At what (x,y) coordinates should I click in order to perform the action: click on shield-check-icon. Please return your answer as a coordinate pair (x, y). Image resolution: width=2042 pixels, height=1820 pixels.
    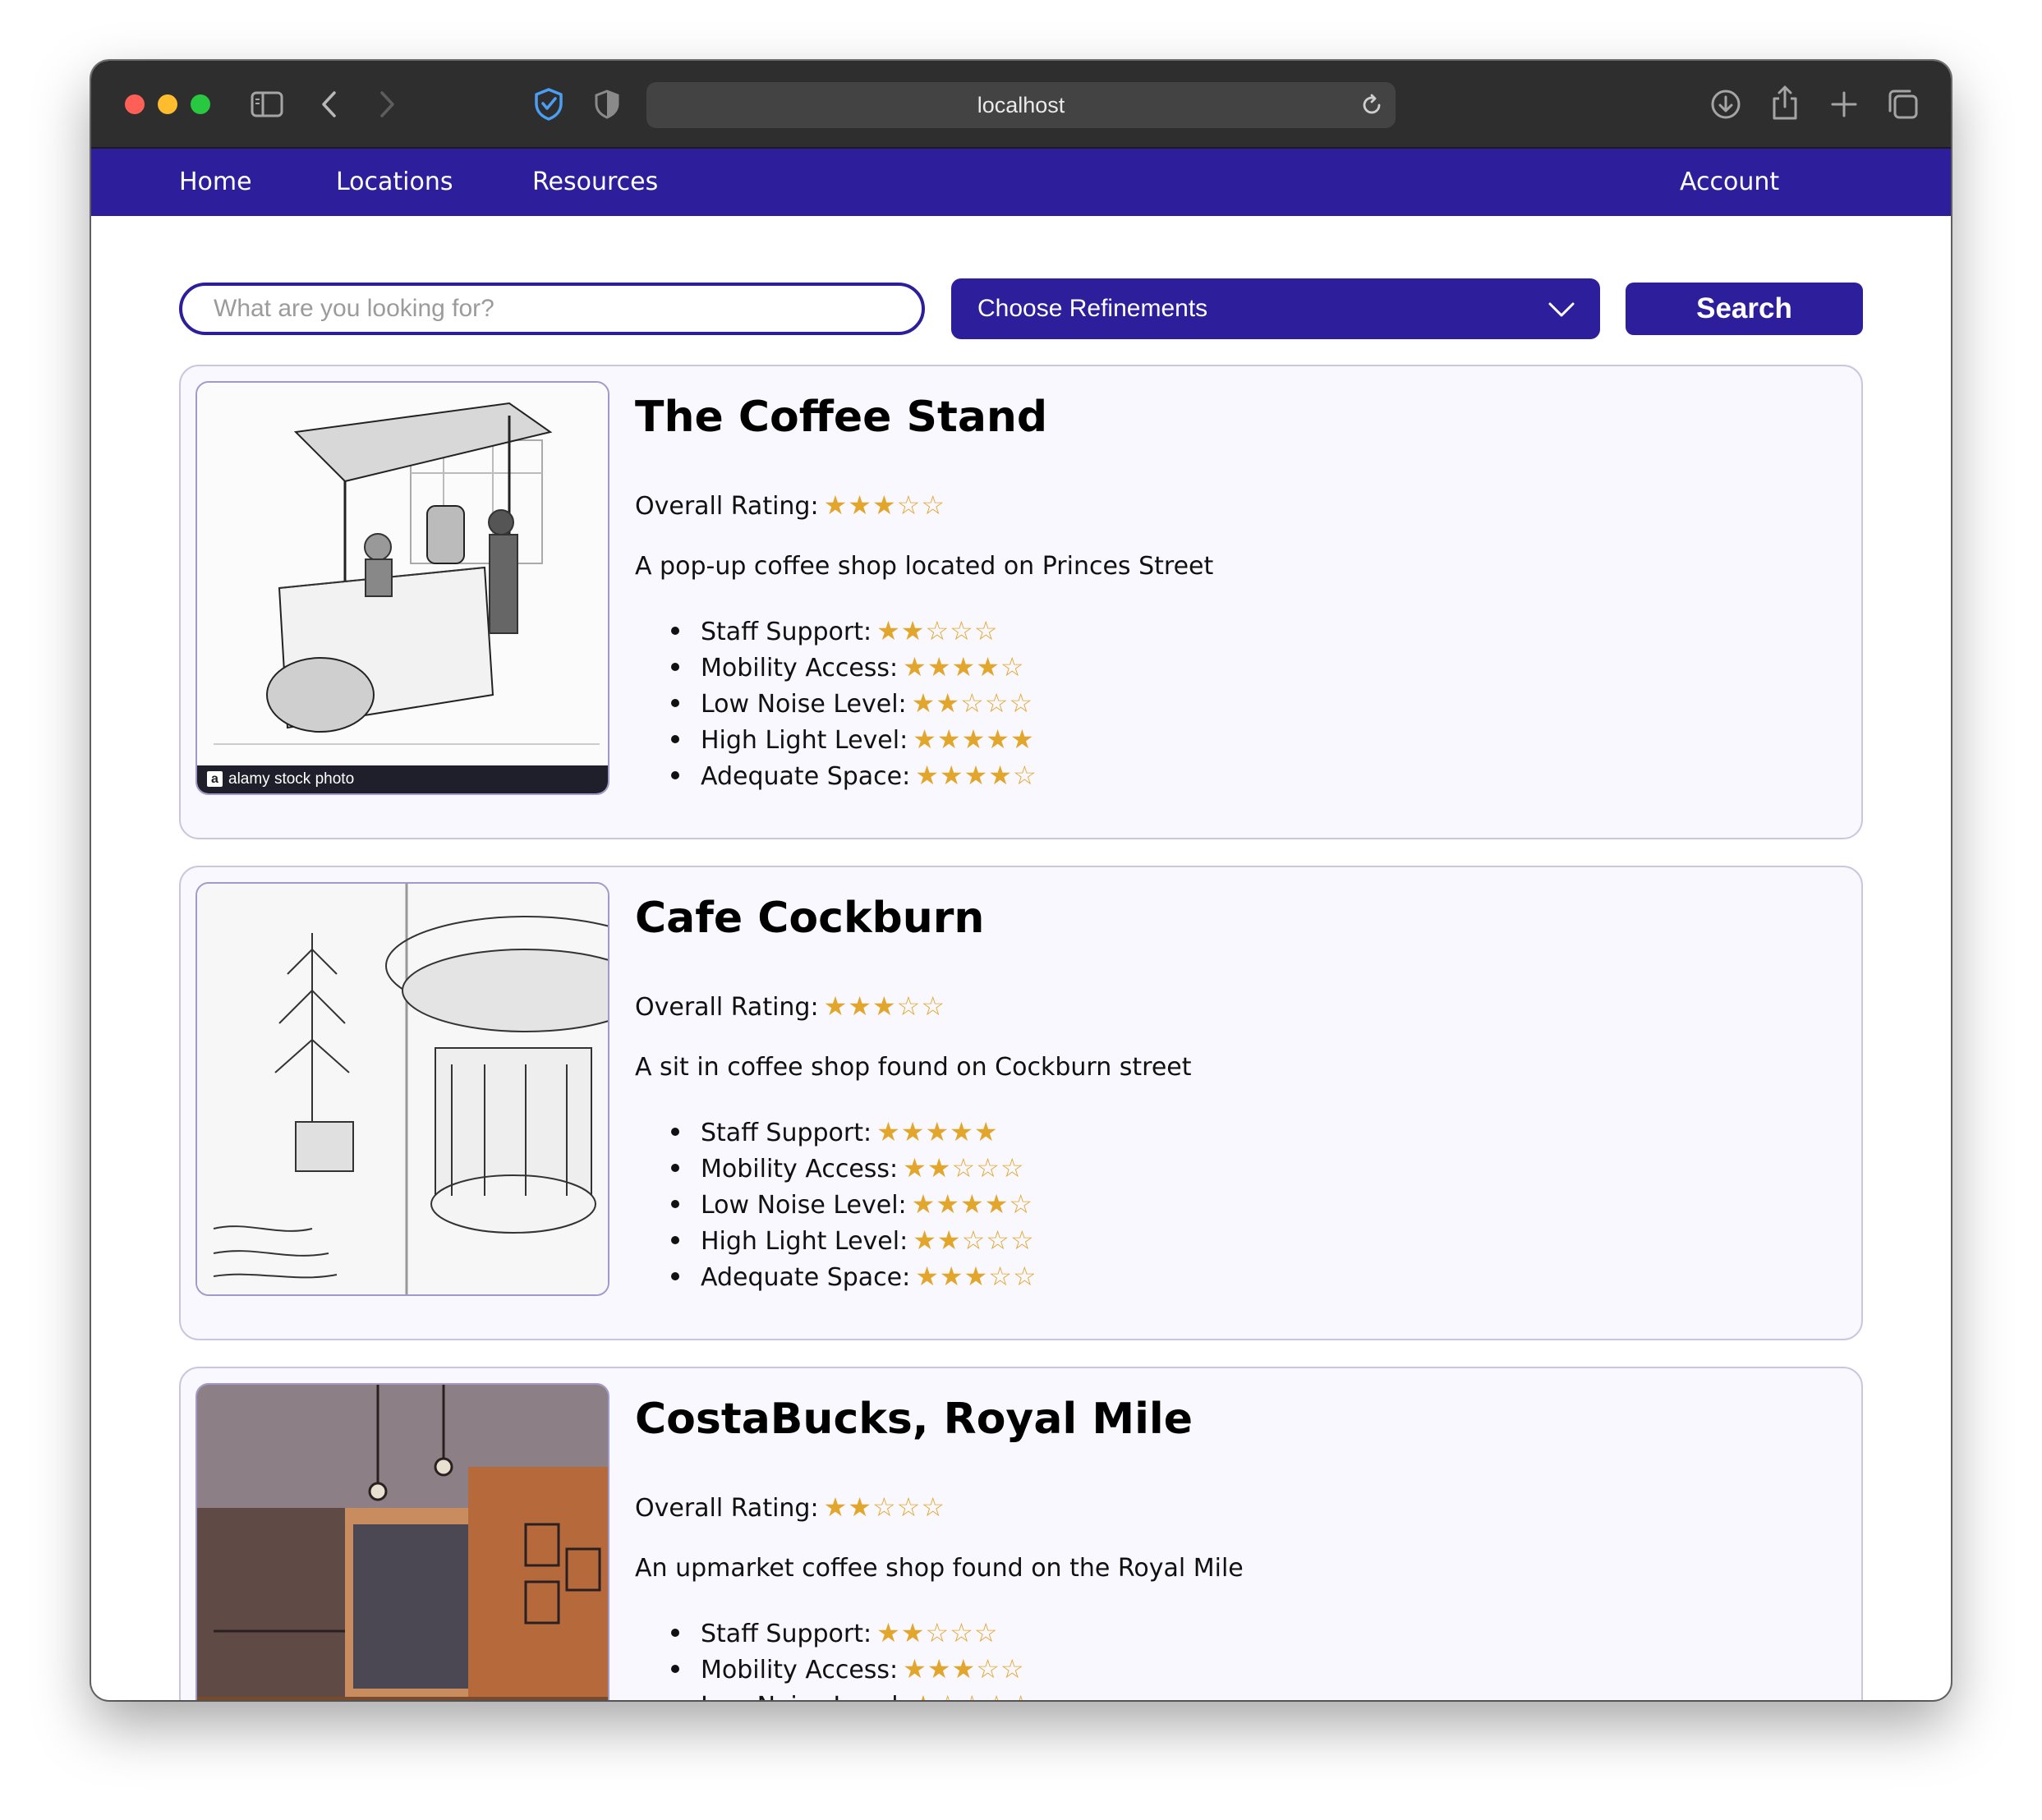
    Looking at the image, I should click on (548, 104).